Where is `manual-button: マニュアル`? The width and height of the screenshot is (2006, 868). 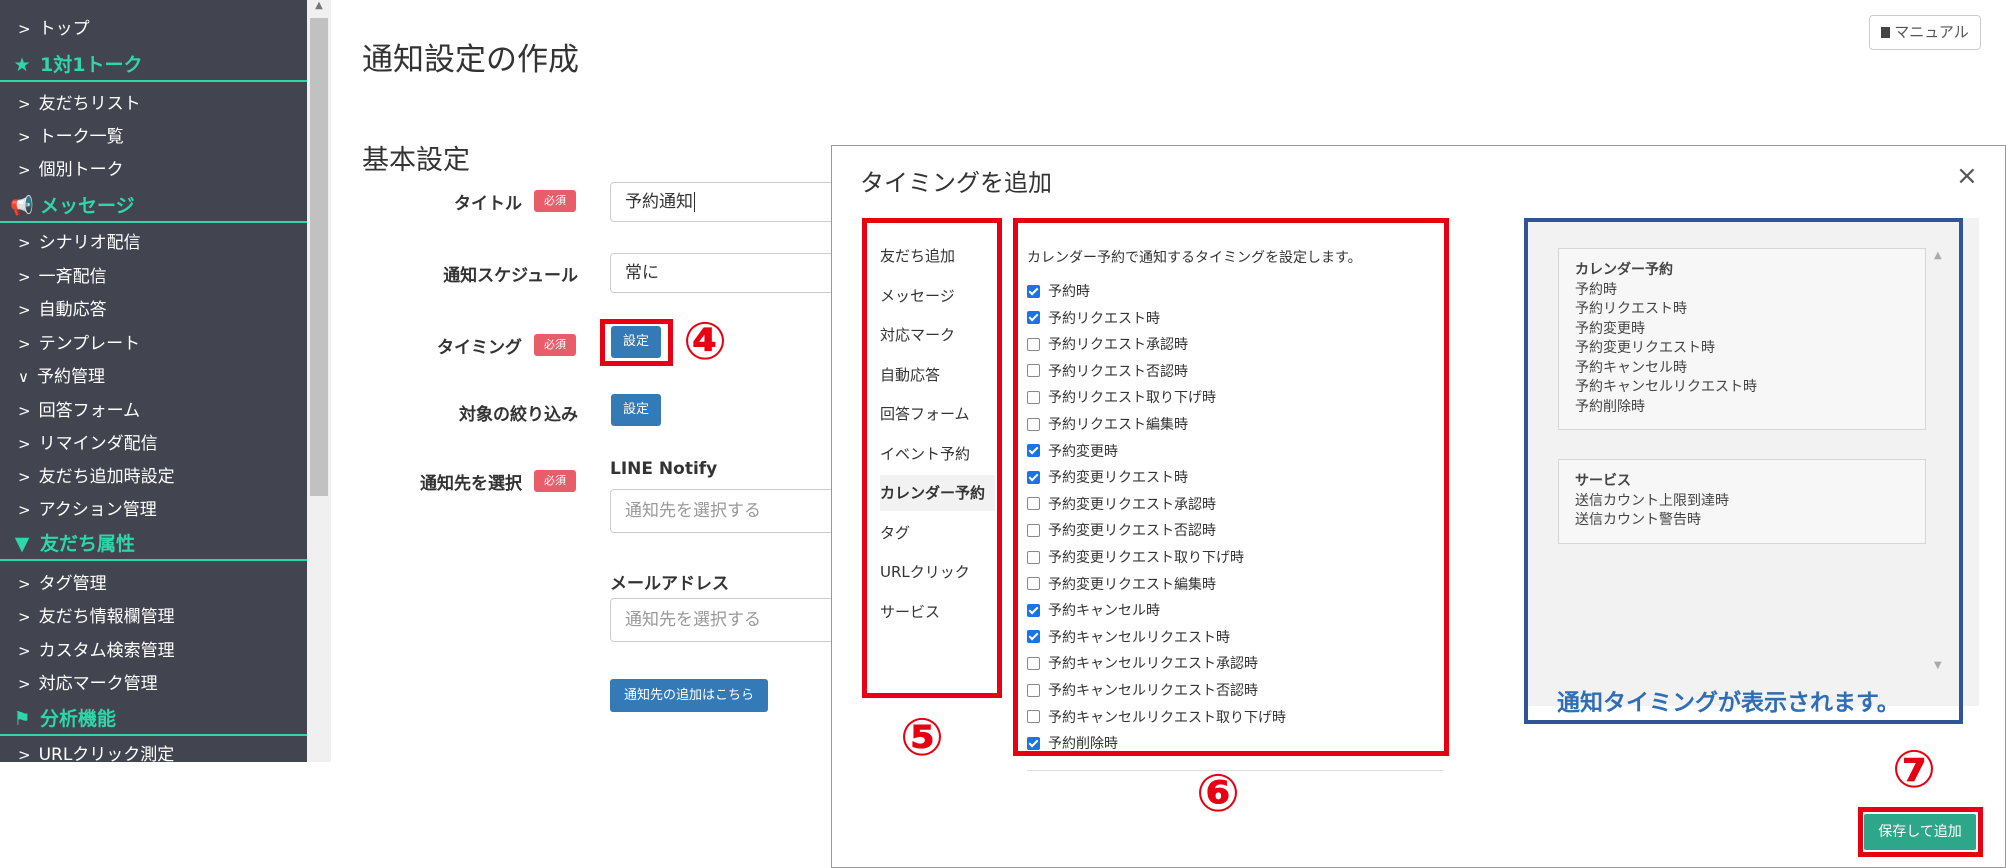 manual-button: マニュアル is located at coordinates (1925, 32).